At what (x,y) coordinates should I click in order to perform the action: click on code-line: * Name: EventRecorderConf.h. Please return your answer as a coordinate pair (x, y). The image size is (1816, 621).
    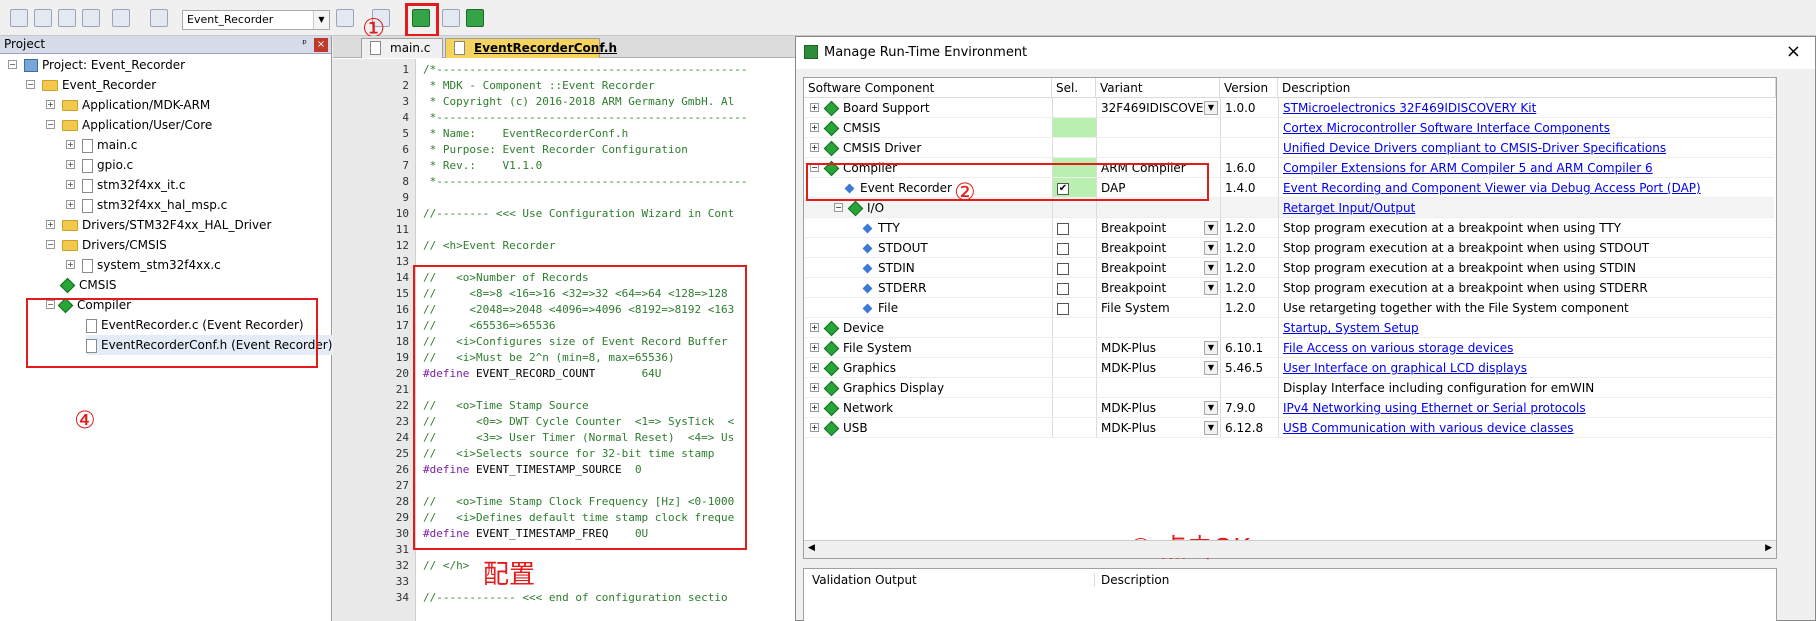
    Looking at the image, I should click on (526, 133).